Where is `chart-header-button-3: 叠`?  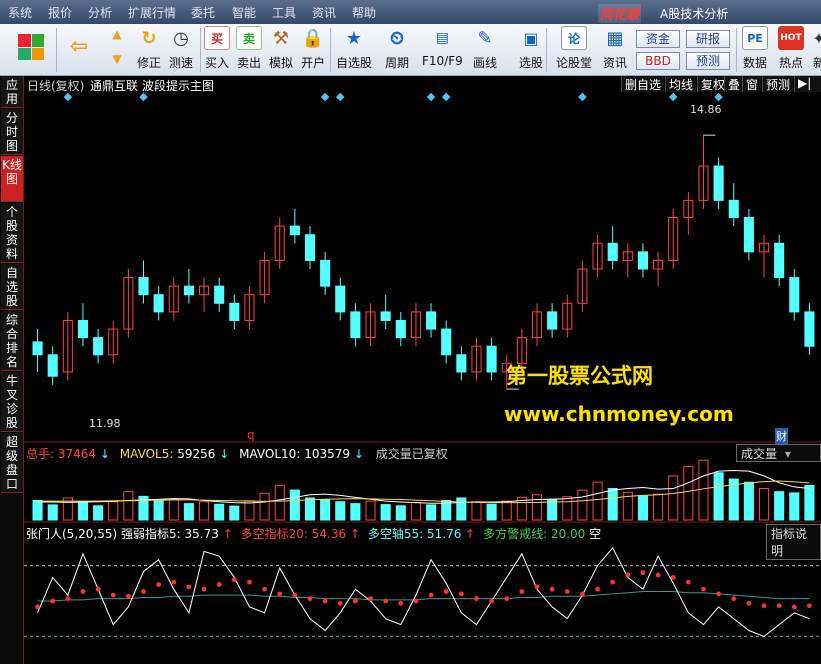 chart-header-button-3: 叠 is located at coordinates (734, 84).